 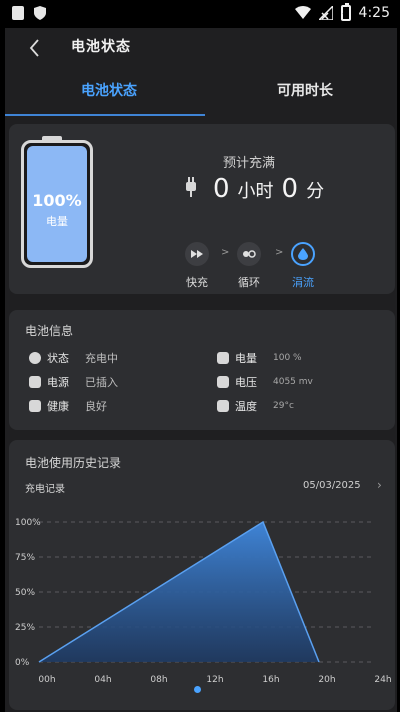 What do you see at coordinates (374, 13) in the screenshot?
I see `clock: 4:25` at bounding box center [374, 13].